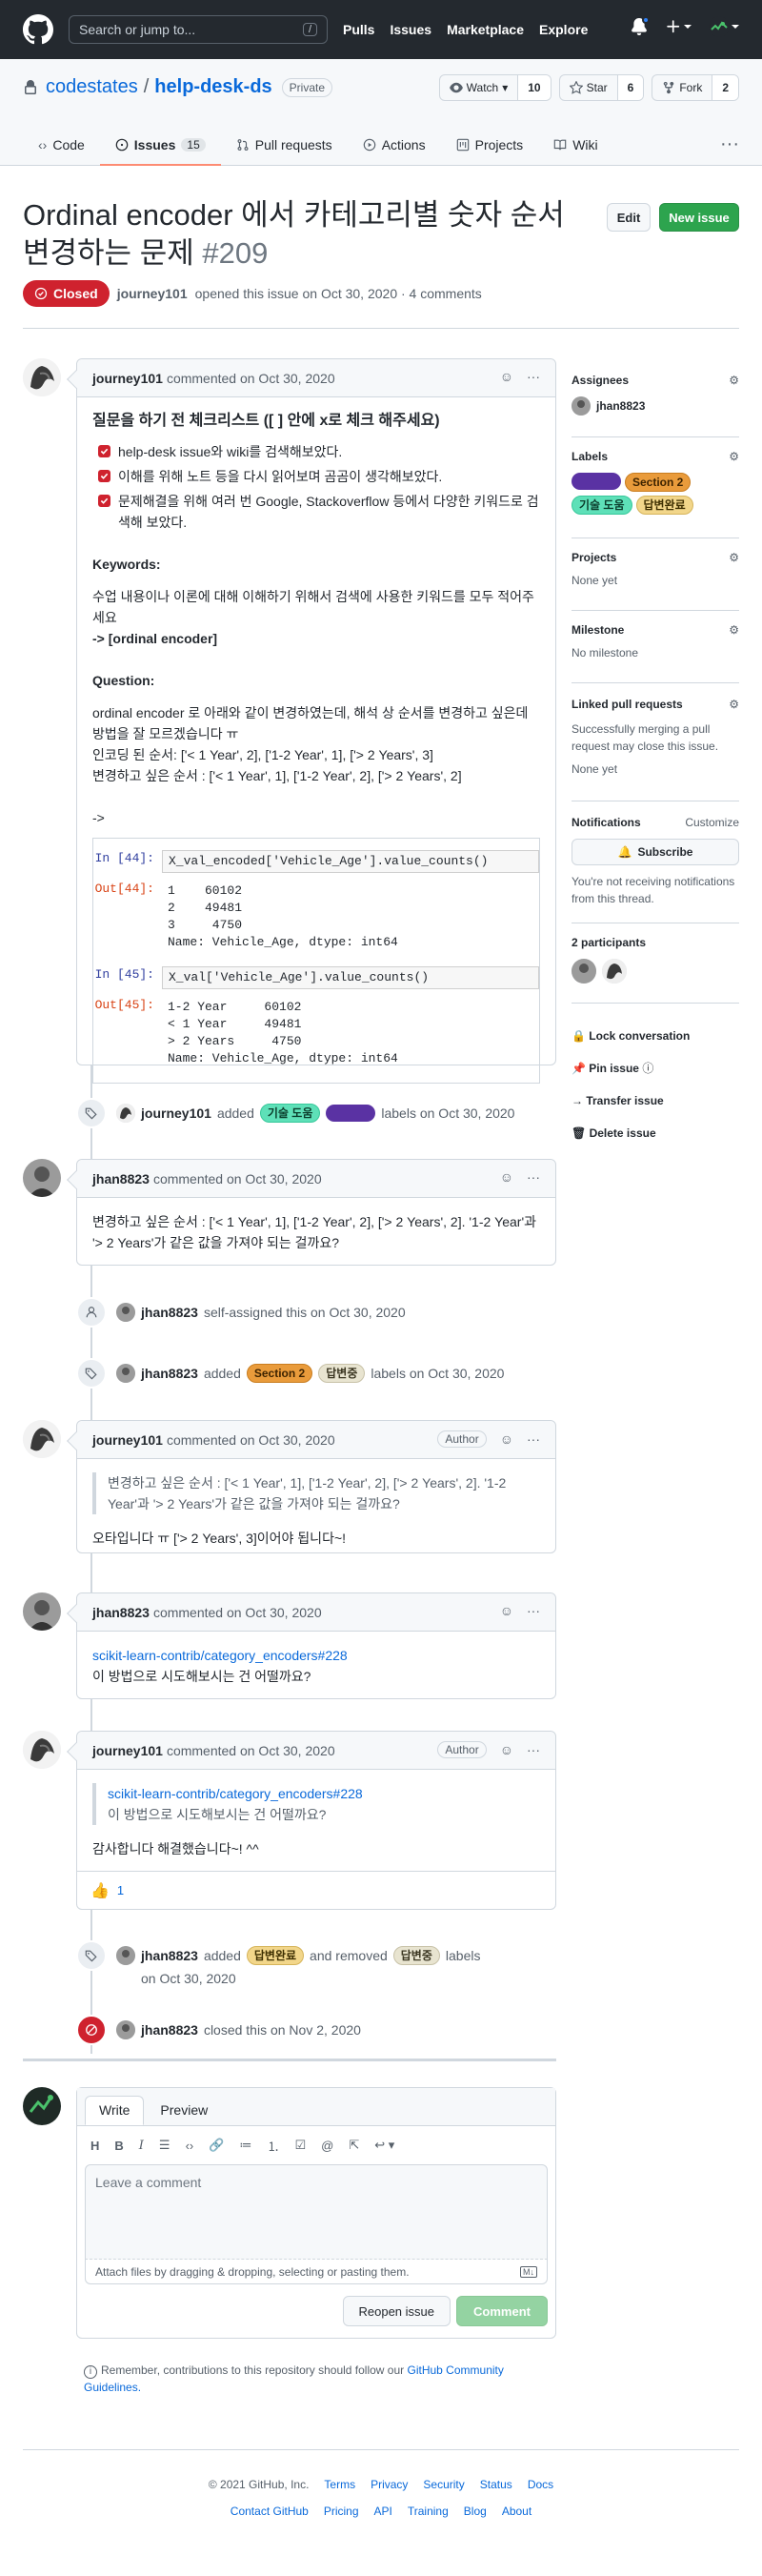 This screenshot has width=762, height=2576. Describe the element at coordinates (118, 2146) in the screenshot. I see `bold-icon: B` at that location.